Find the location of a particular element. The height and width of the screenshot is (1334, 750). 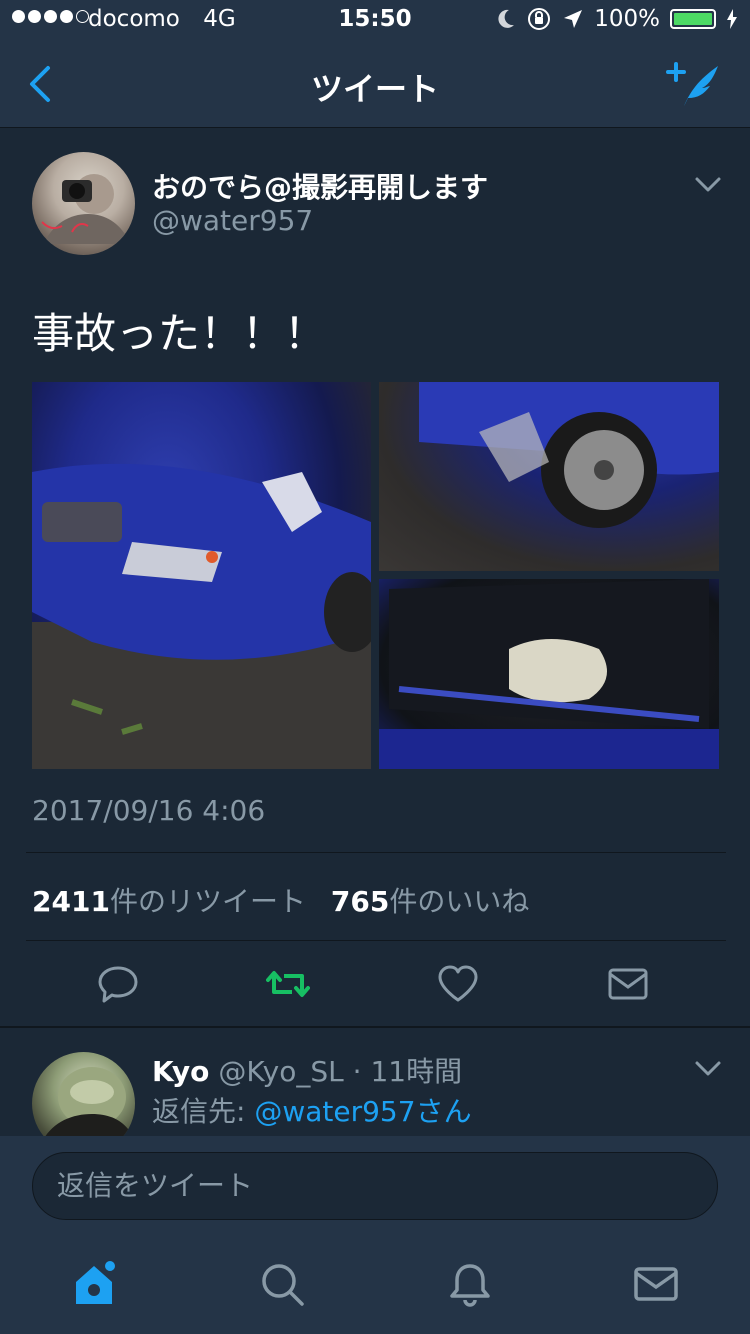

battery-icon is located at coordinates (693, 19).